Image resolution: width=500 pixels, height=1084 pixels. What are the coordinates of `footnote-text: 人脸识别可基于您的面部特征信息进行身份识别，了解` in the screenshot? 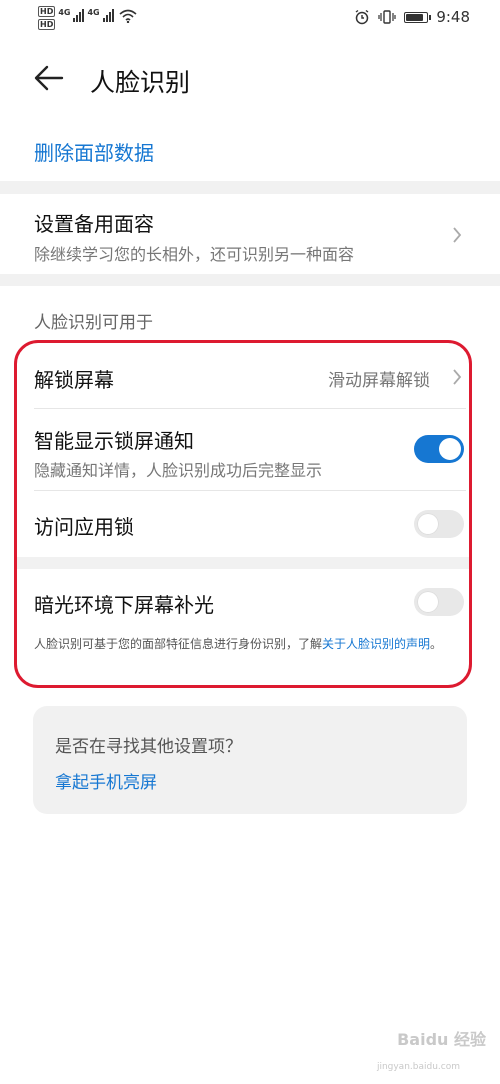 It's located at (178, 644).